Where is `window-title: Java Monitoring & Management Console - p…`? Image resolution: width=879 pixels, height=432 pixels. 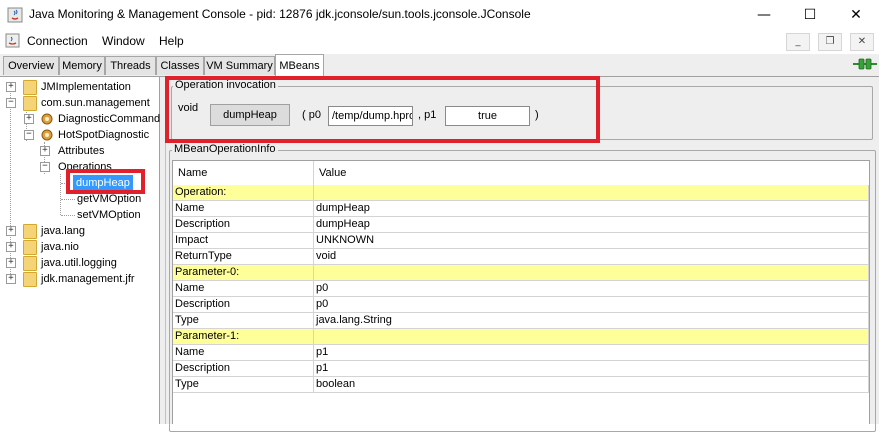 window-title: Java Monitoring & Management Console - p… is located at coordinates (280, 14).